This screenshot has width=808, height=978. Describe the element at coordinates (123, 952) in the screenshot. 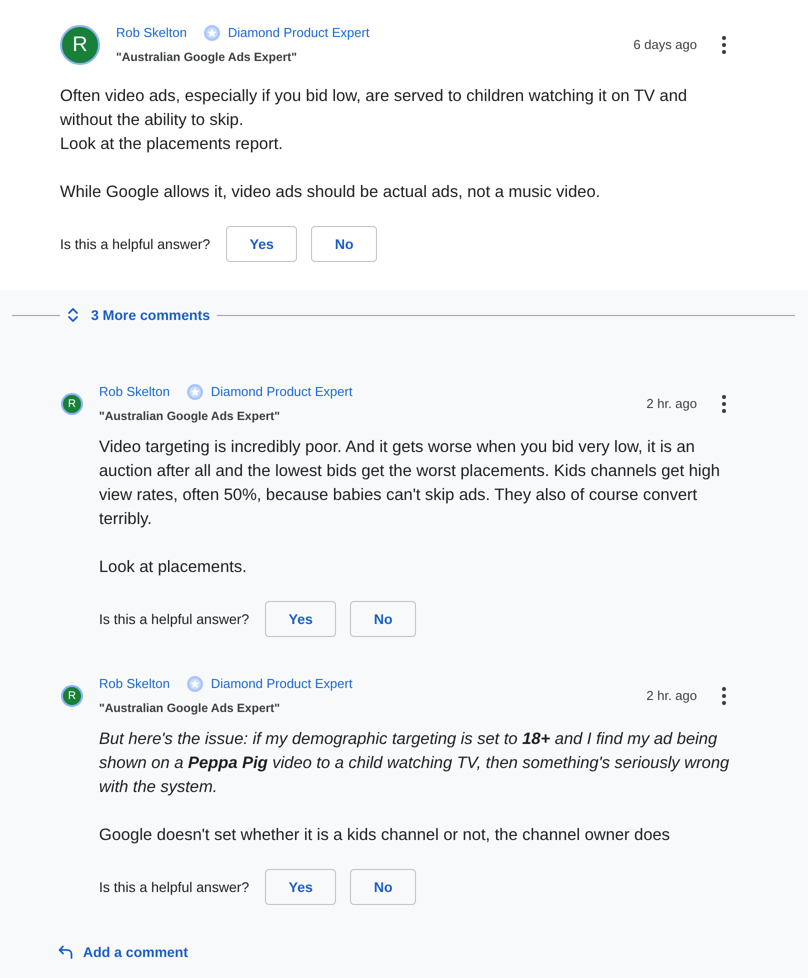

I see `add-comment-button: Add a comment` at that location.